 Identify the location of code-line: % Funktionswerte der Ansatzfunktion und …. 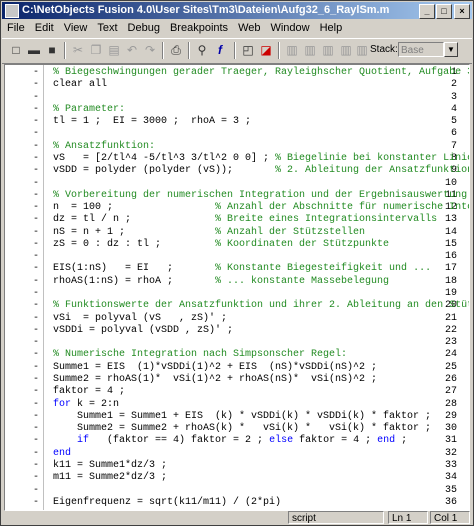
(261, 305).